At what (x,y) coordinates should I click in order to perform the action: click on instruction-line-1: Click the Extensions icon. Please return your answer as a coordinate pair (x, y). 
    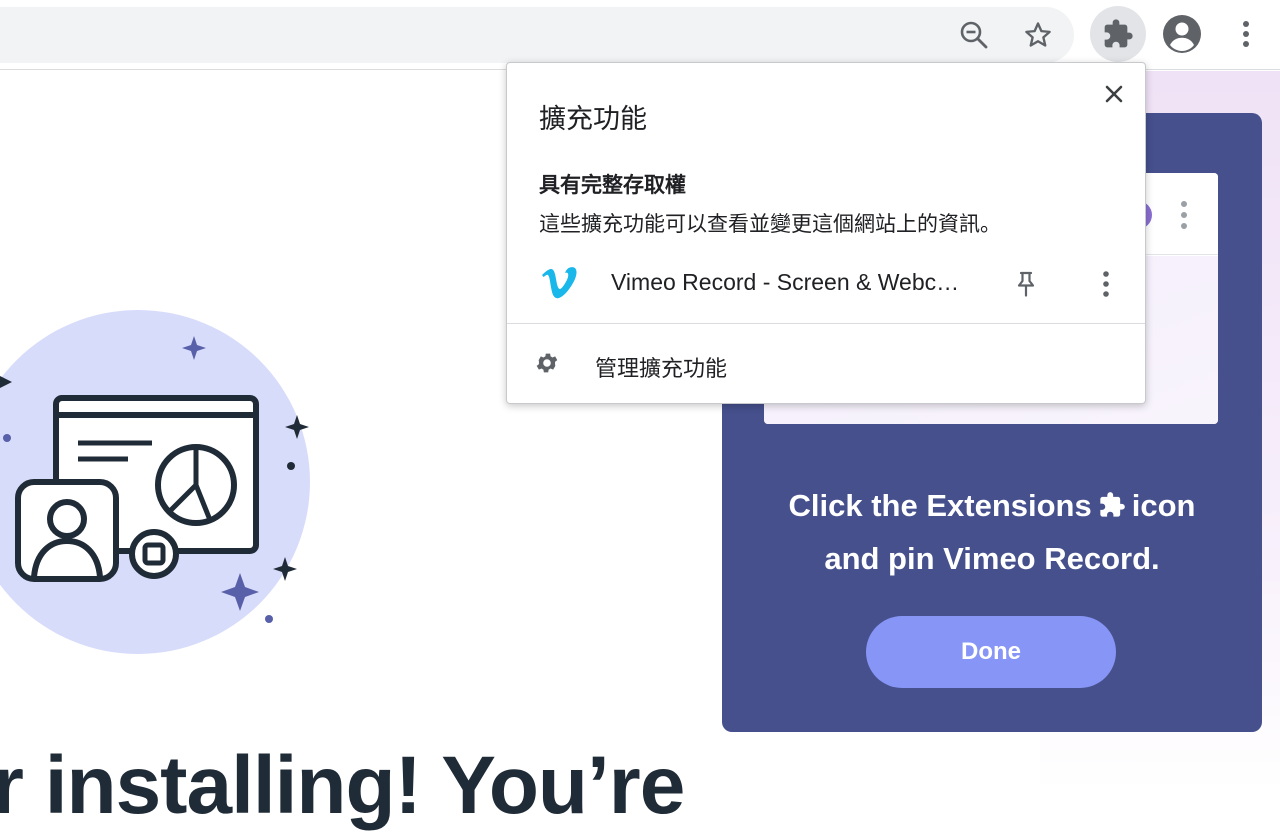
    Looking at the image, I should click on (992, 507).